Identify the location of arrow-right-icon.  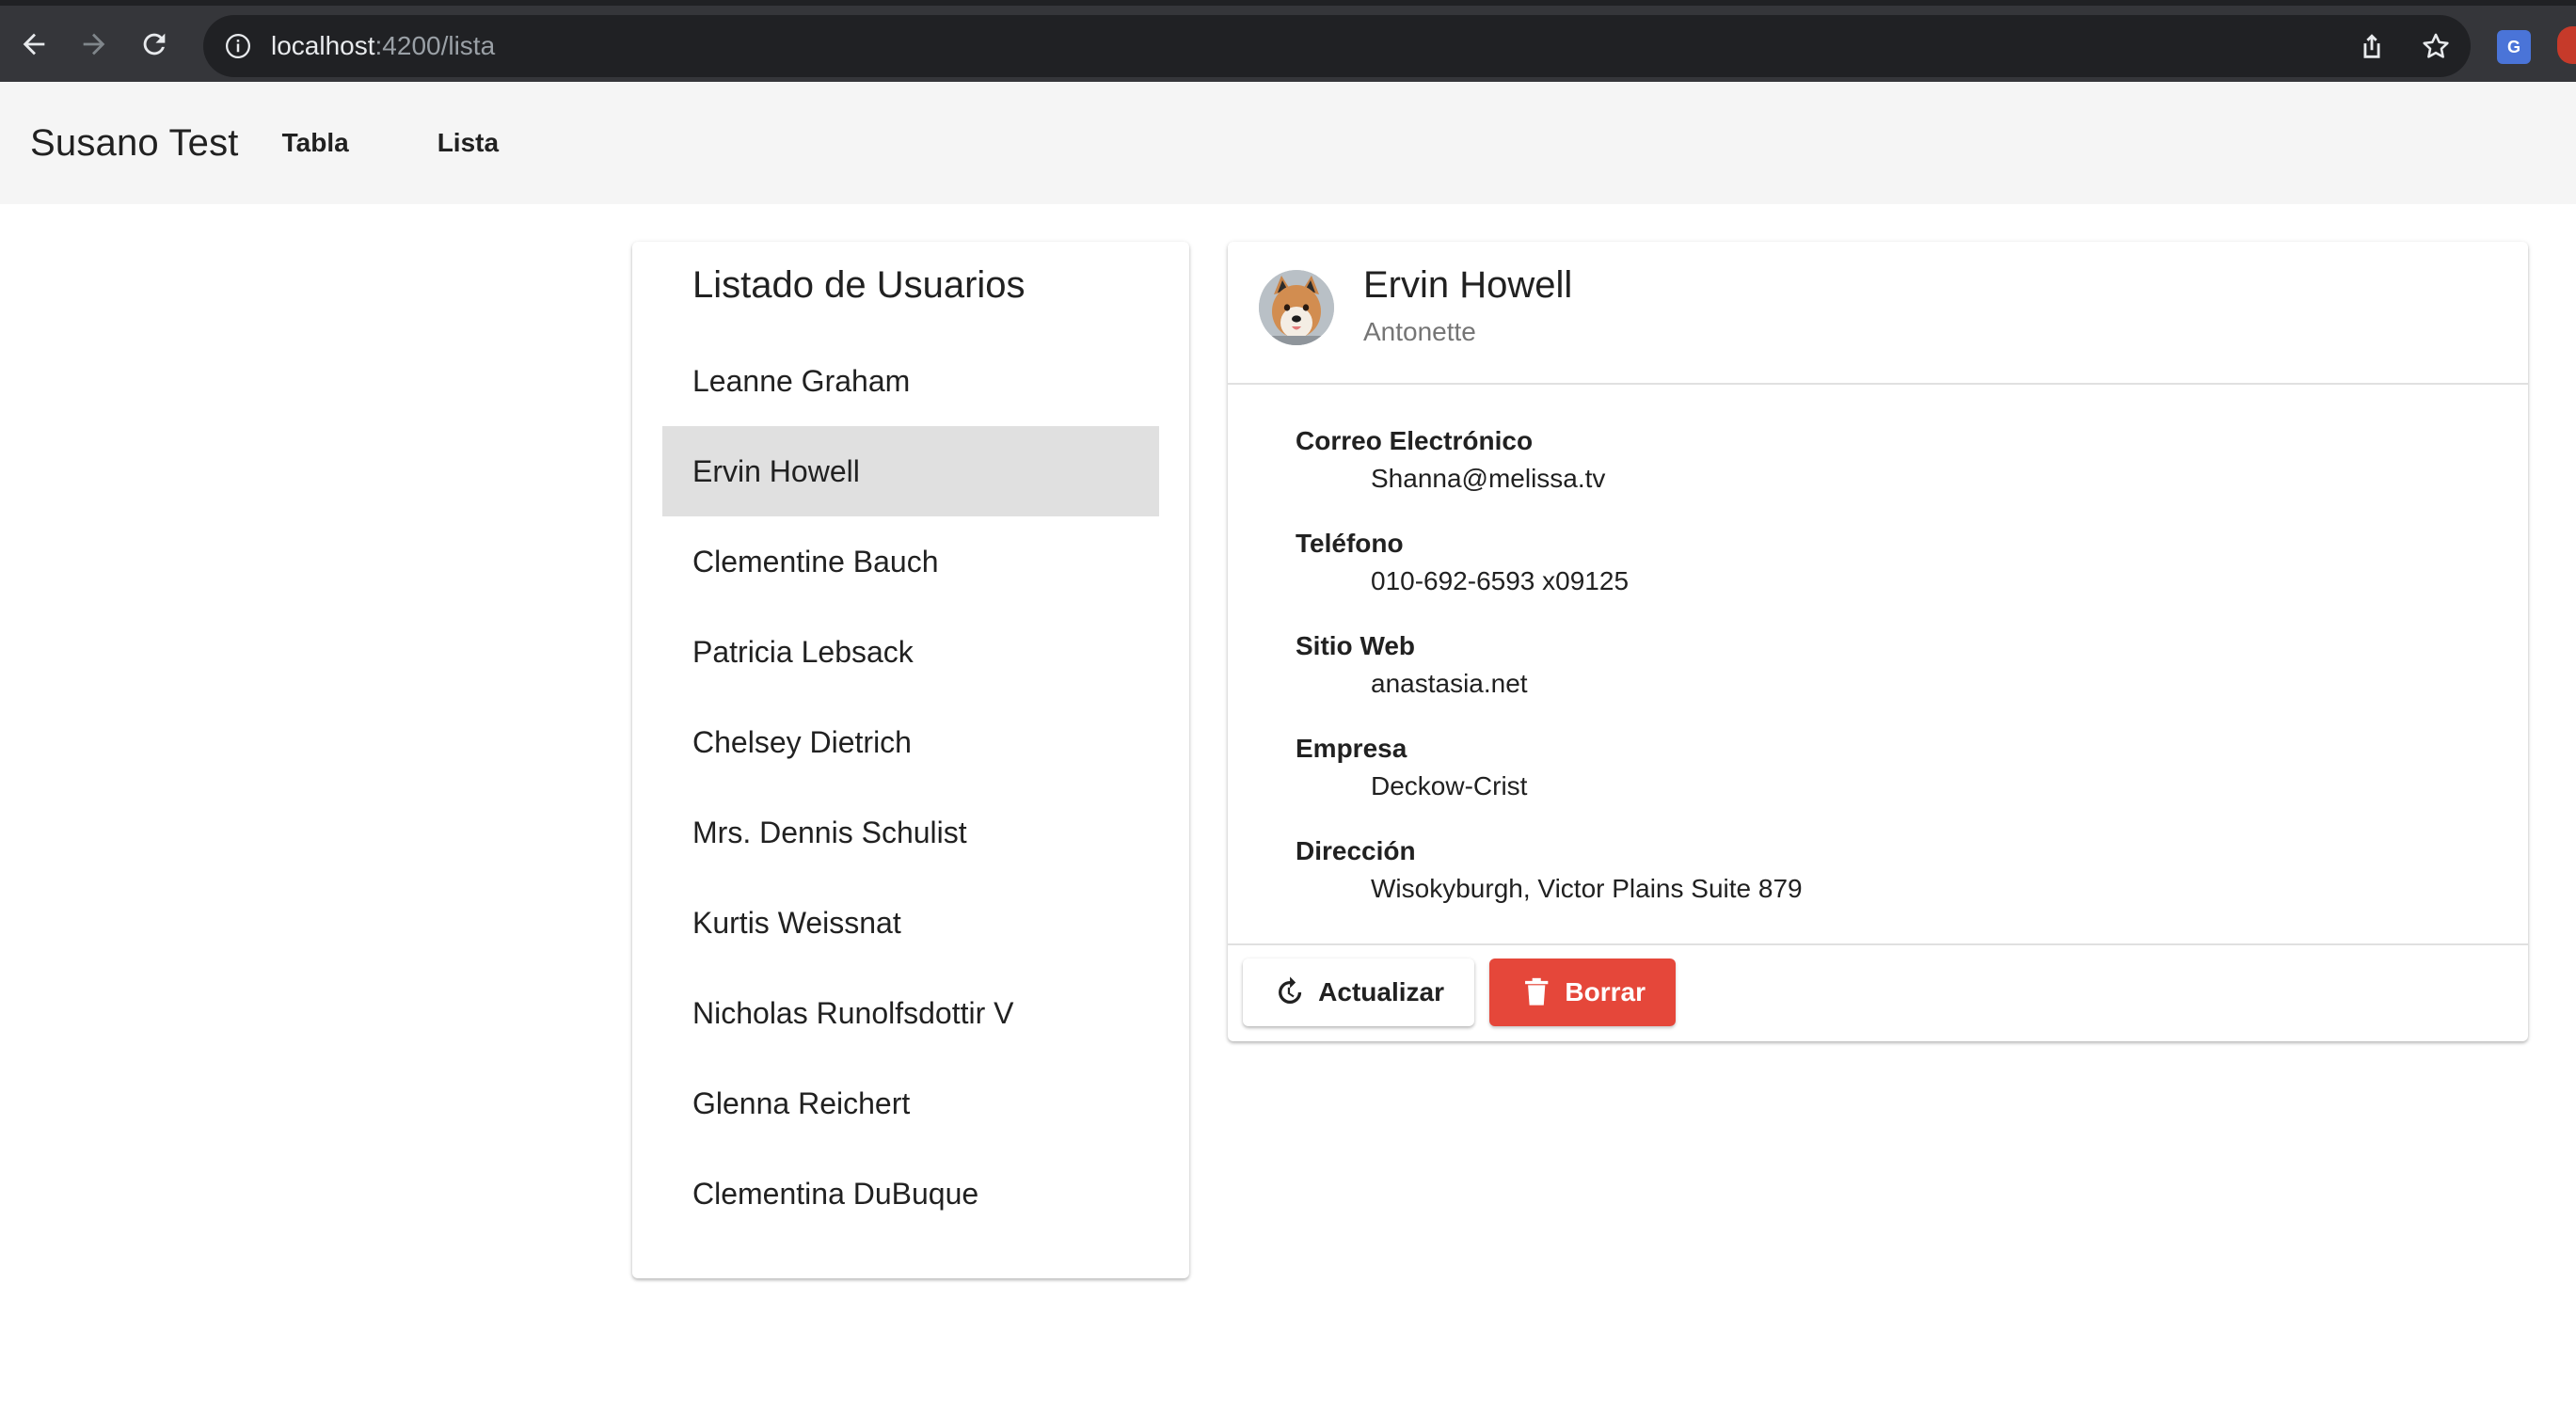
(94, 44).